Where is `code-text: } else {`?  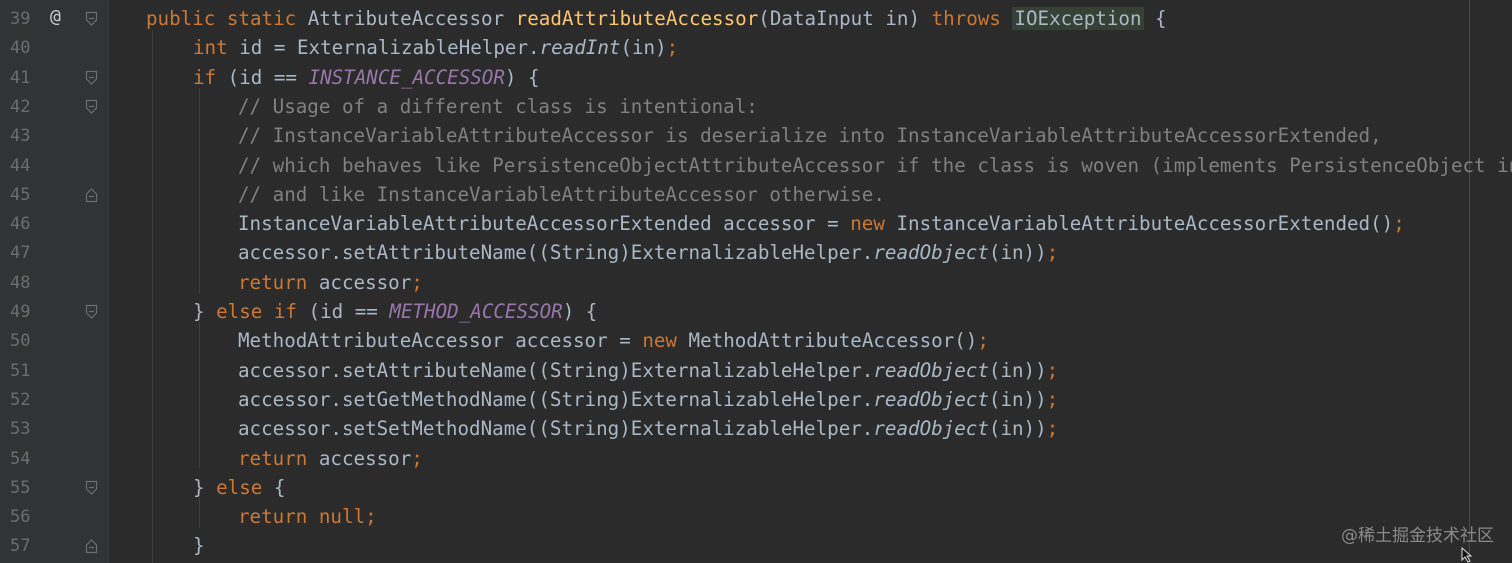 code-text: } else { is located at coordinates (239, 487).